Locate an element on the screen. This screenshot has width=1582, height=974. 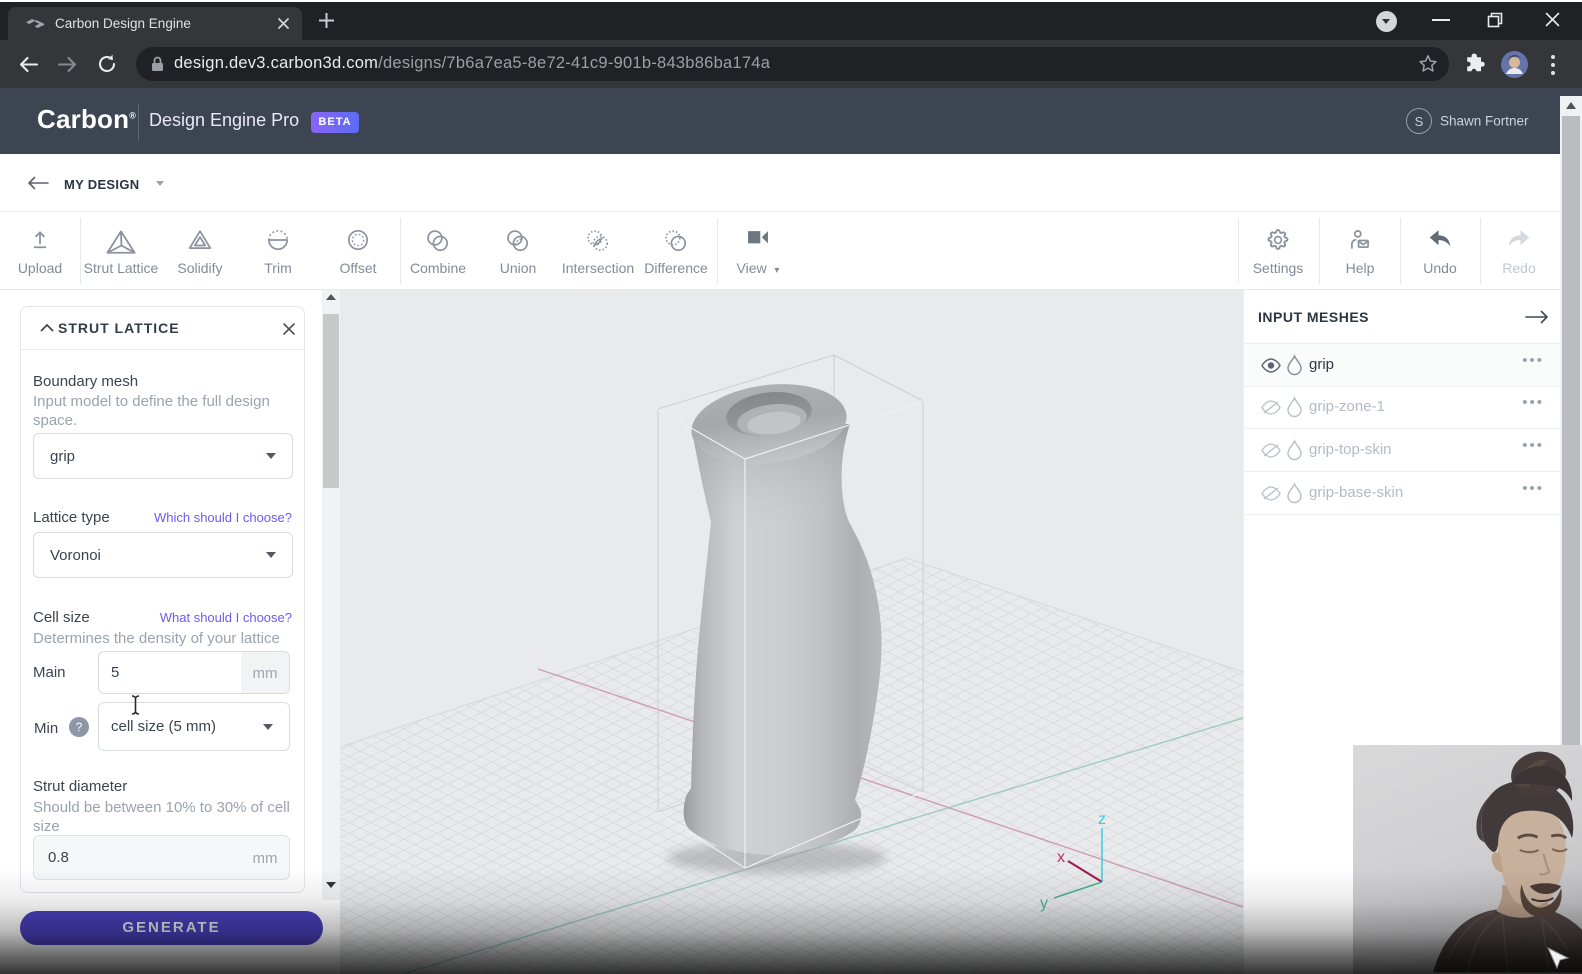
svg-text: y is located at coordinates (1044, 903).